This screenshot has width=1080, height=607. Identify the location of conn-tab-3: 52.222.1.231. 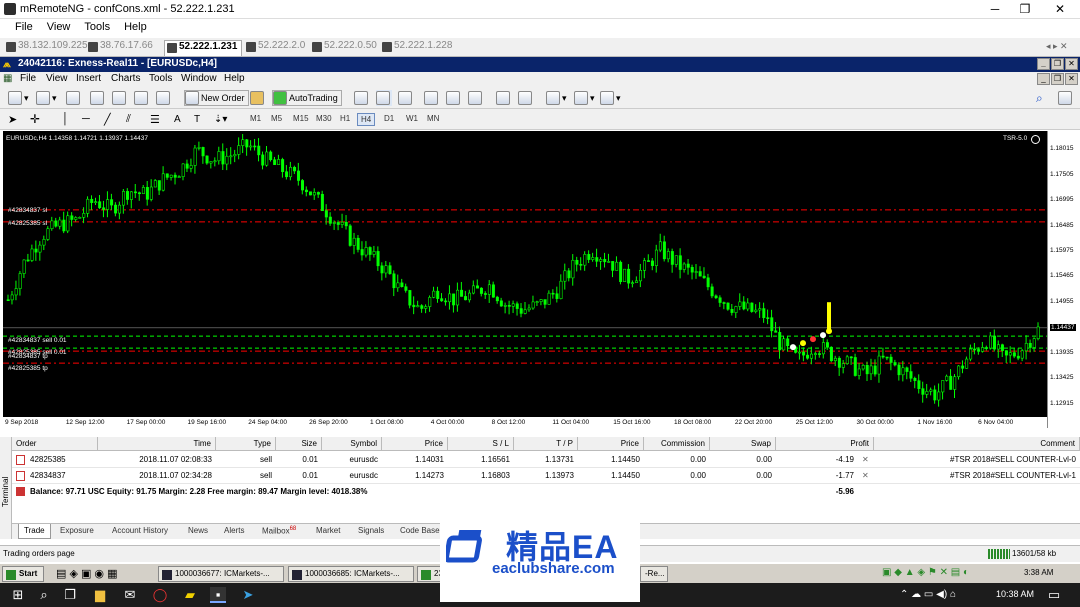
(203, 48).